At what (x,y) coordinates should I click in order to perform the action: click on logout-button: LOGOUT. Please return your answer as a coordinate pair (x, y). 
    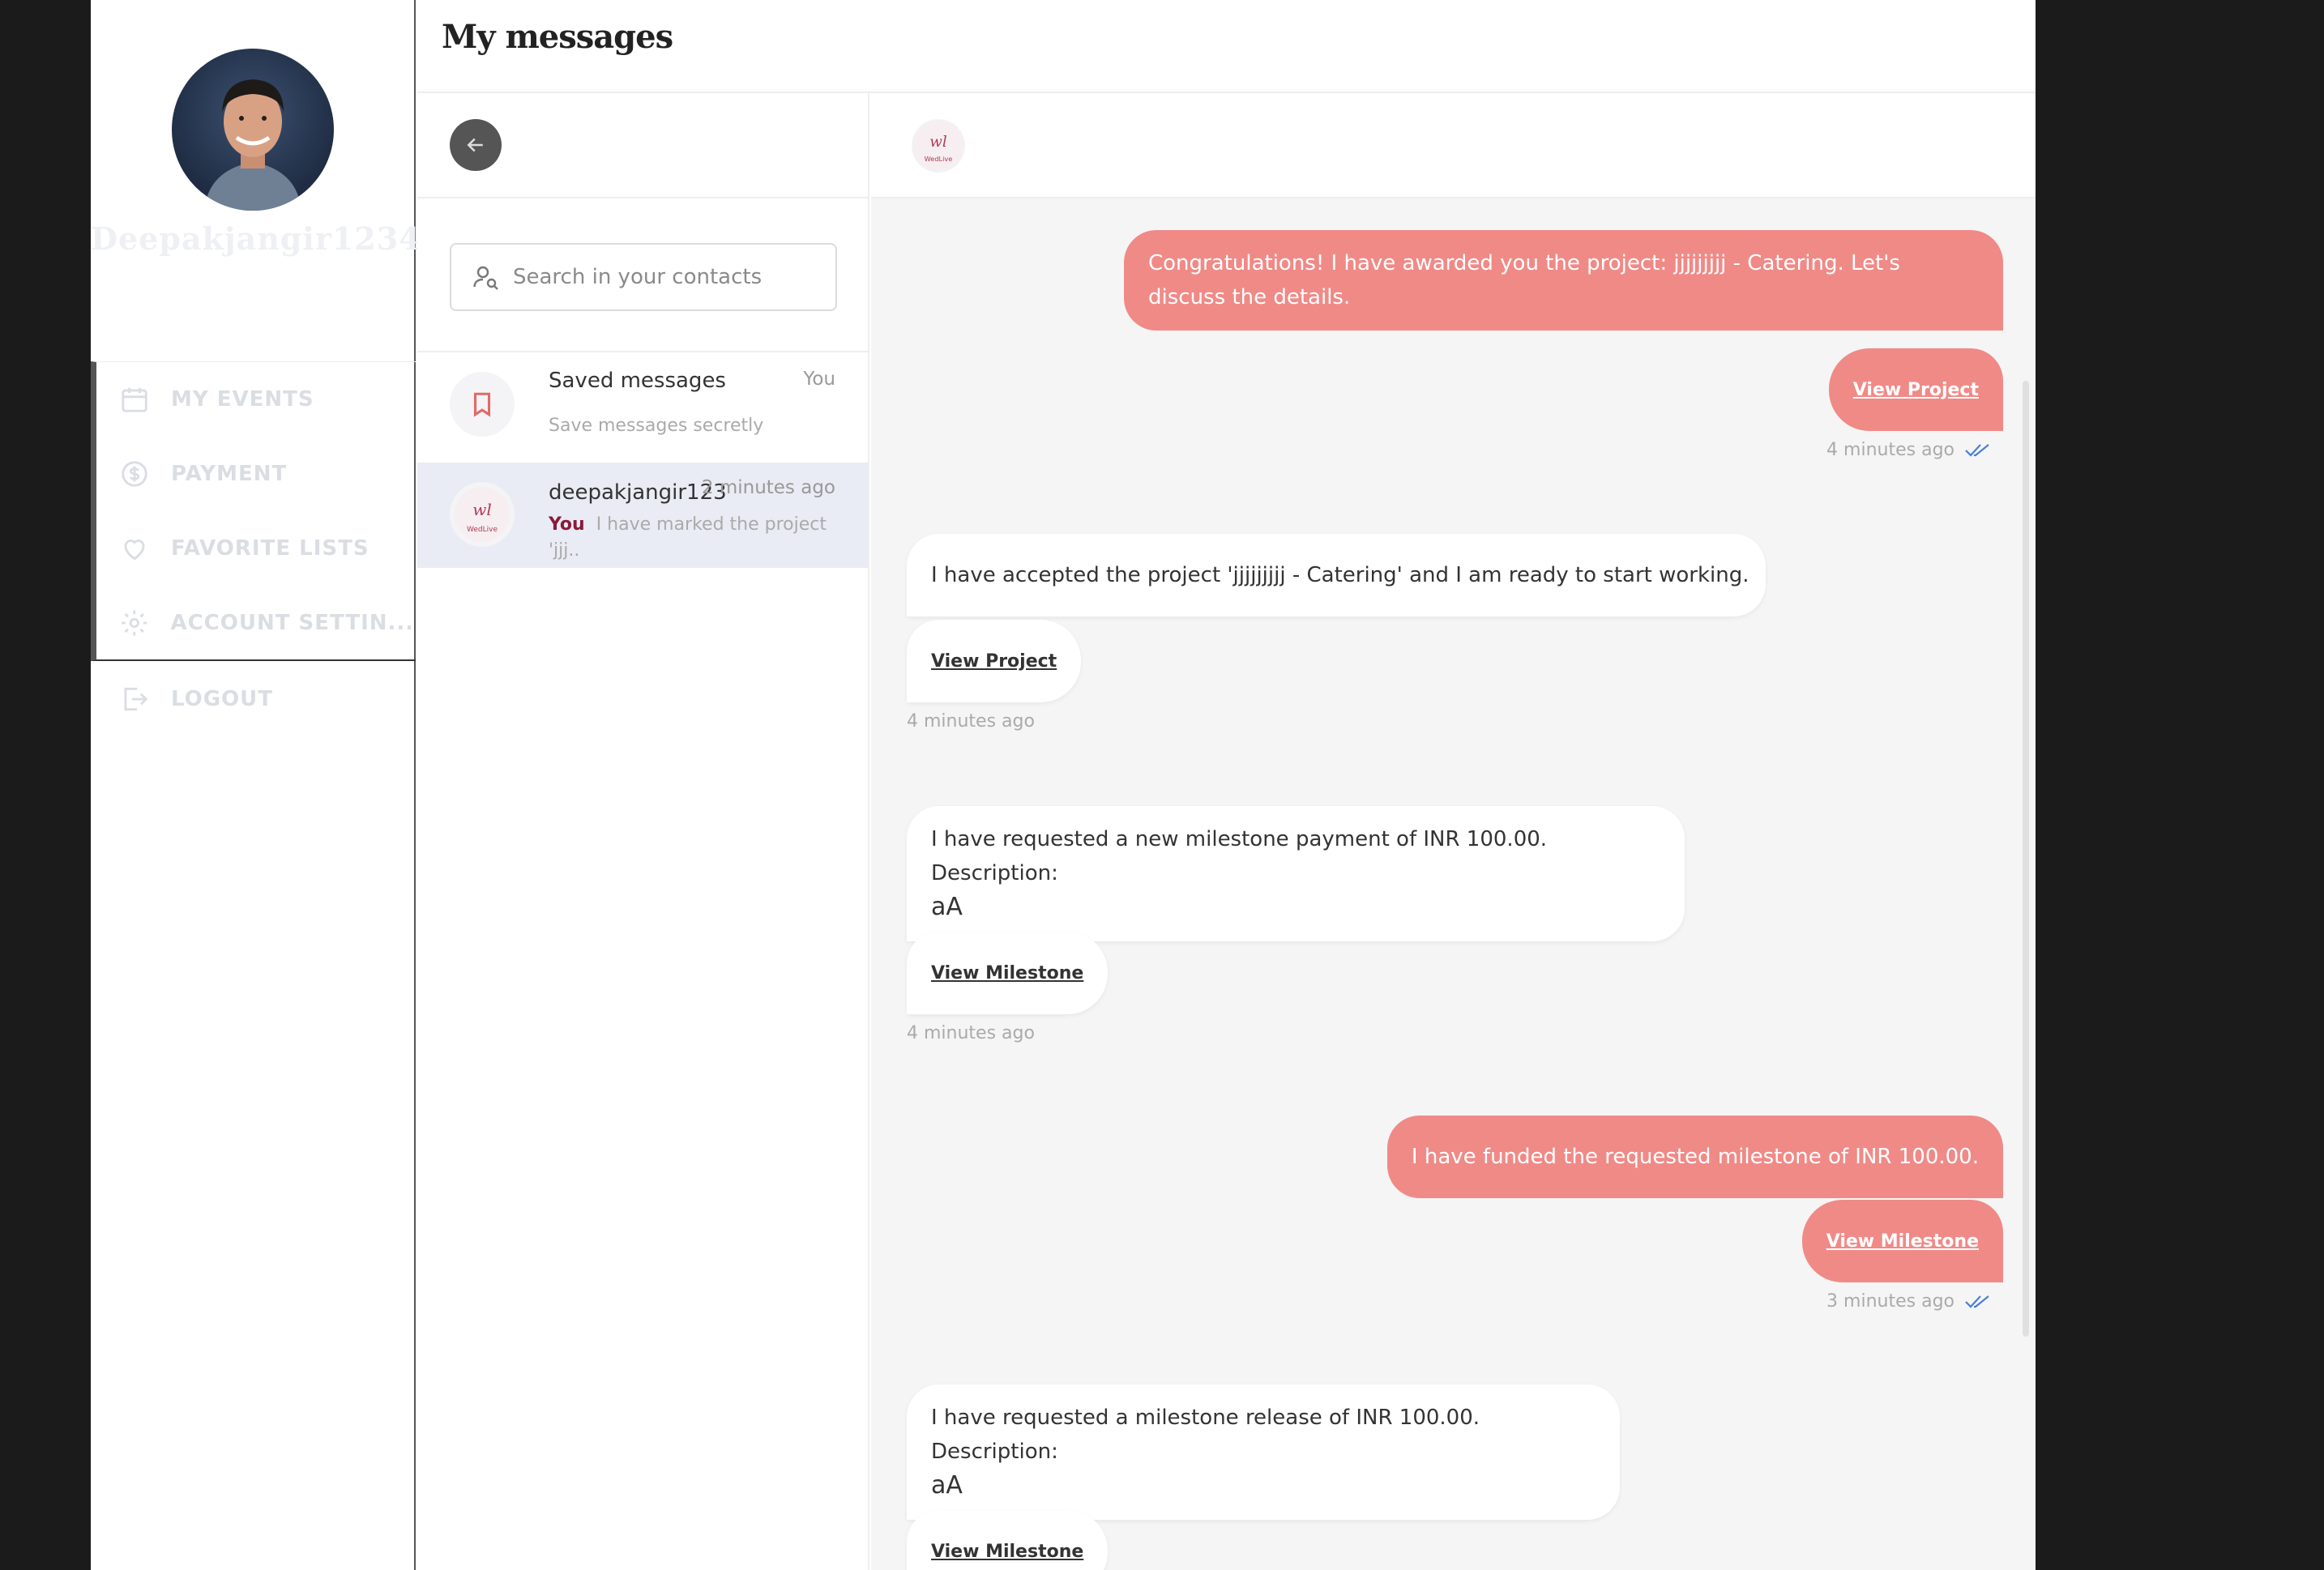
    Looking at the image, I should click on (196, 699).